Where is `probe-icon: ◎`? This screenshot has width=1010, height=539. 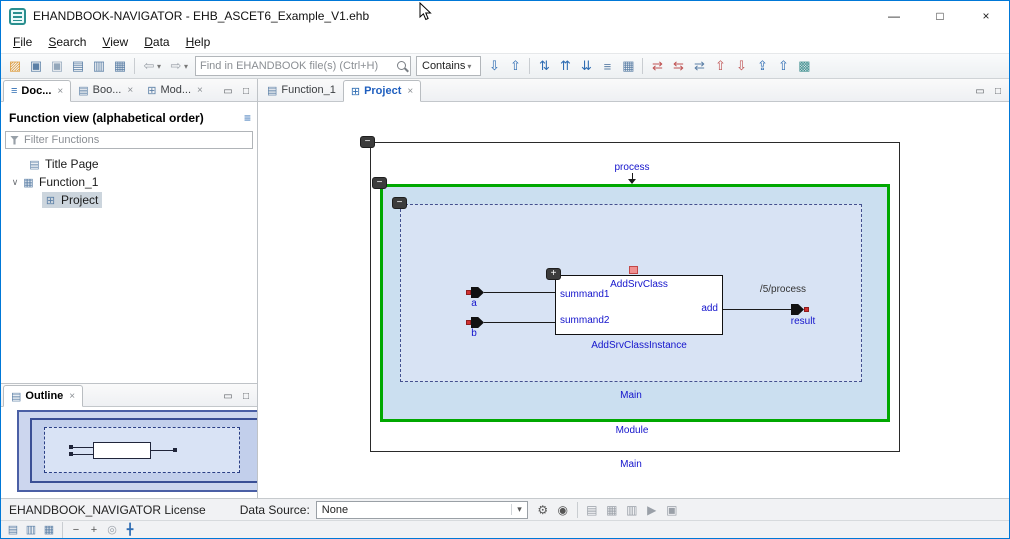
probe-icon: ◎ is located at coordinates (112, 529).